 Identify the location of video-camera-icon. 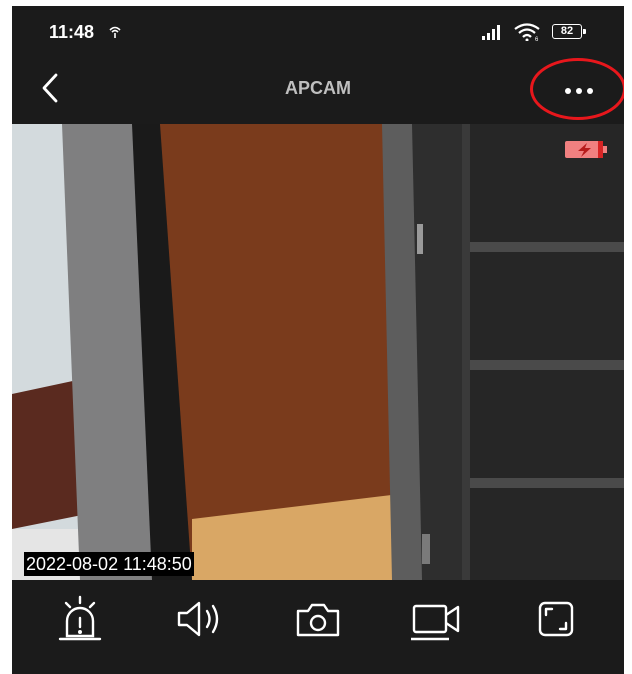
(435, 622).